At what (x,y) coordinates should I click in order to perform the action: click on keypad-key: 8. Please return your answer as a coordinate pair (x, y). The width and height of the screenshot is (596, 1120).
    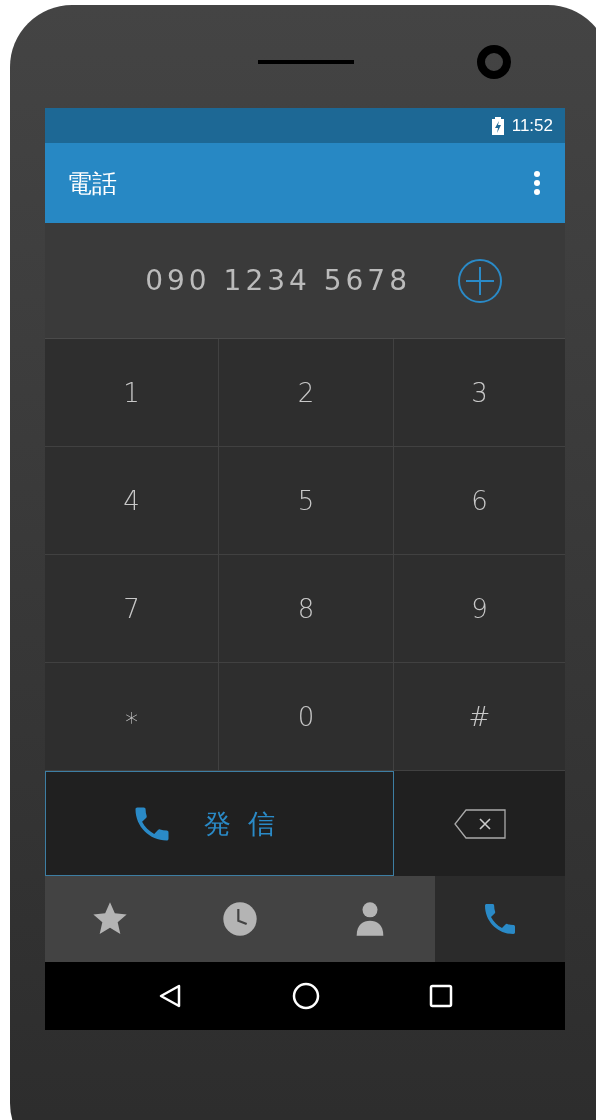
    Looking at the image, I should click on (306, 609).